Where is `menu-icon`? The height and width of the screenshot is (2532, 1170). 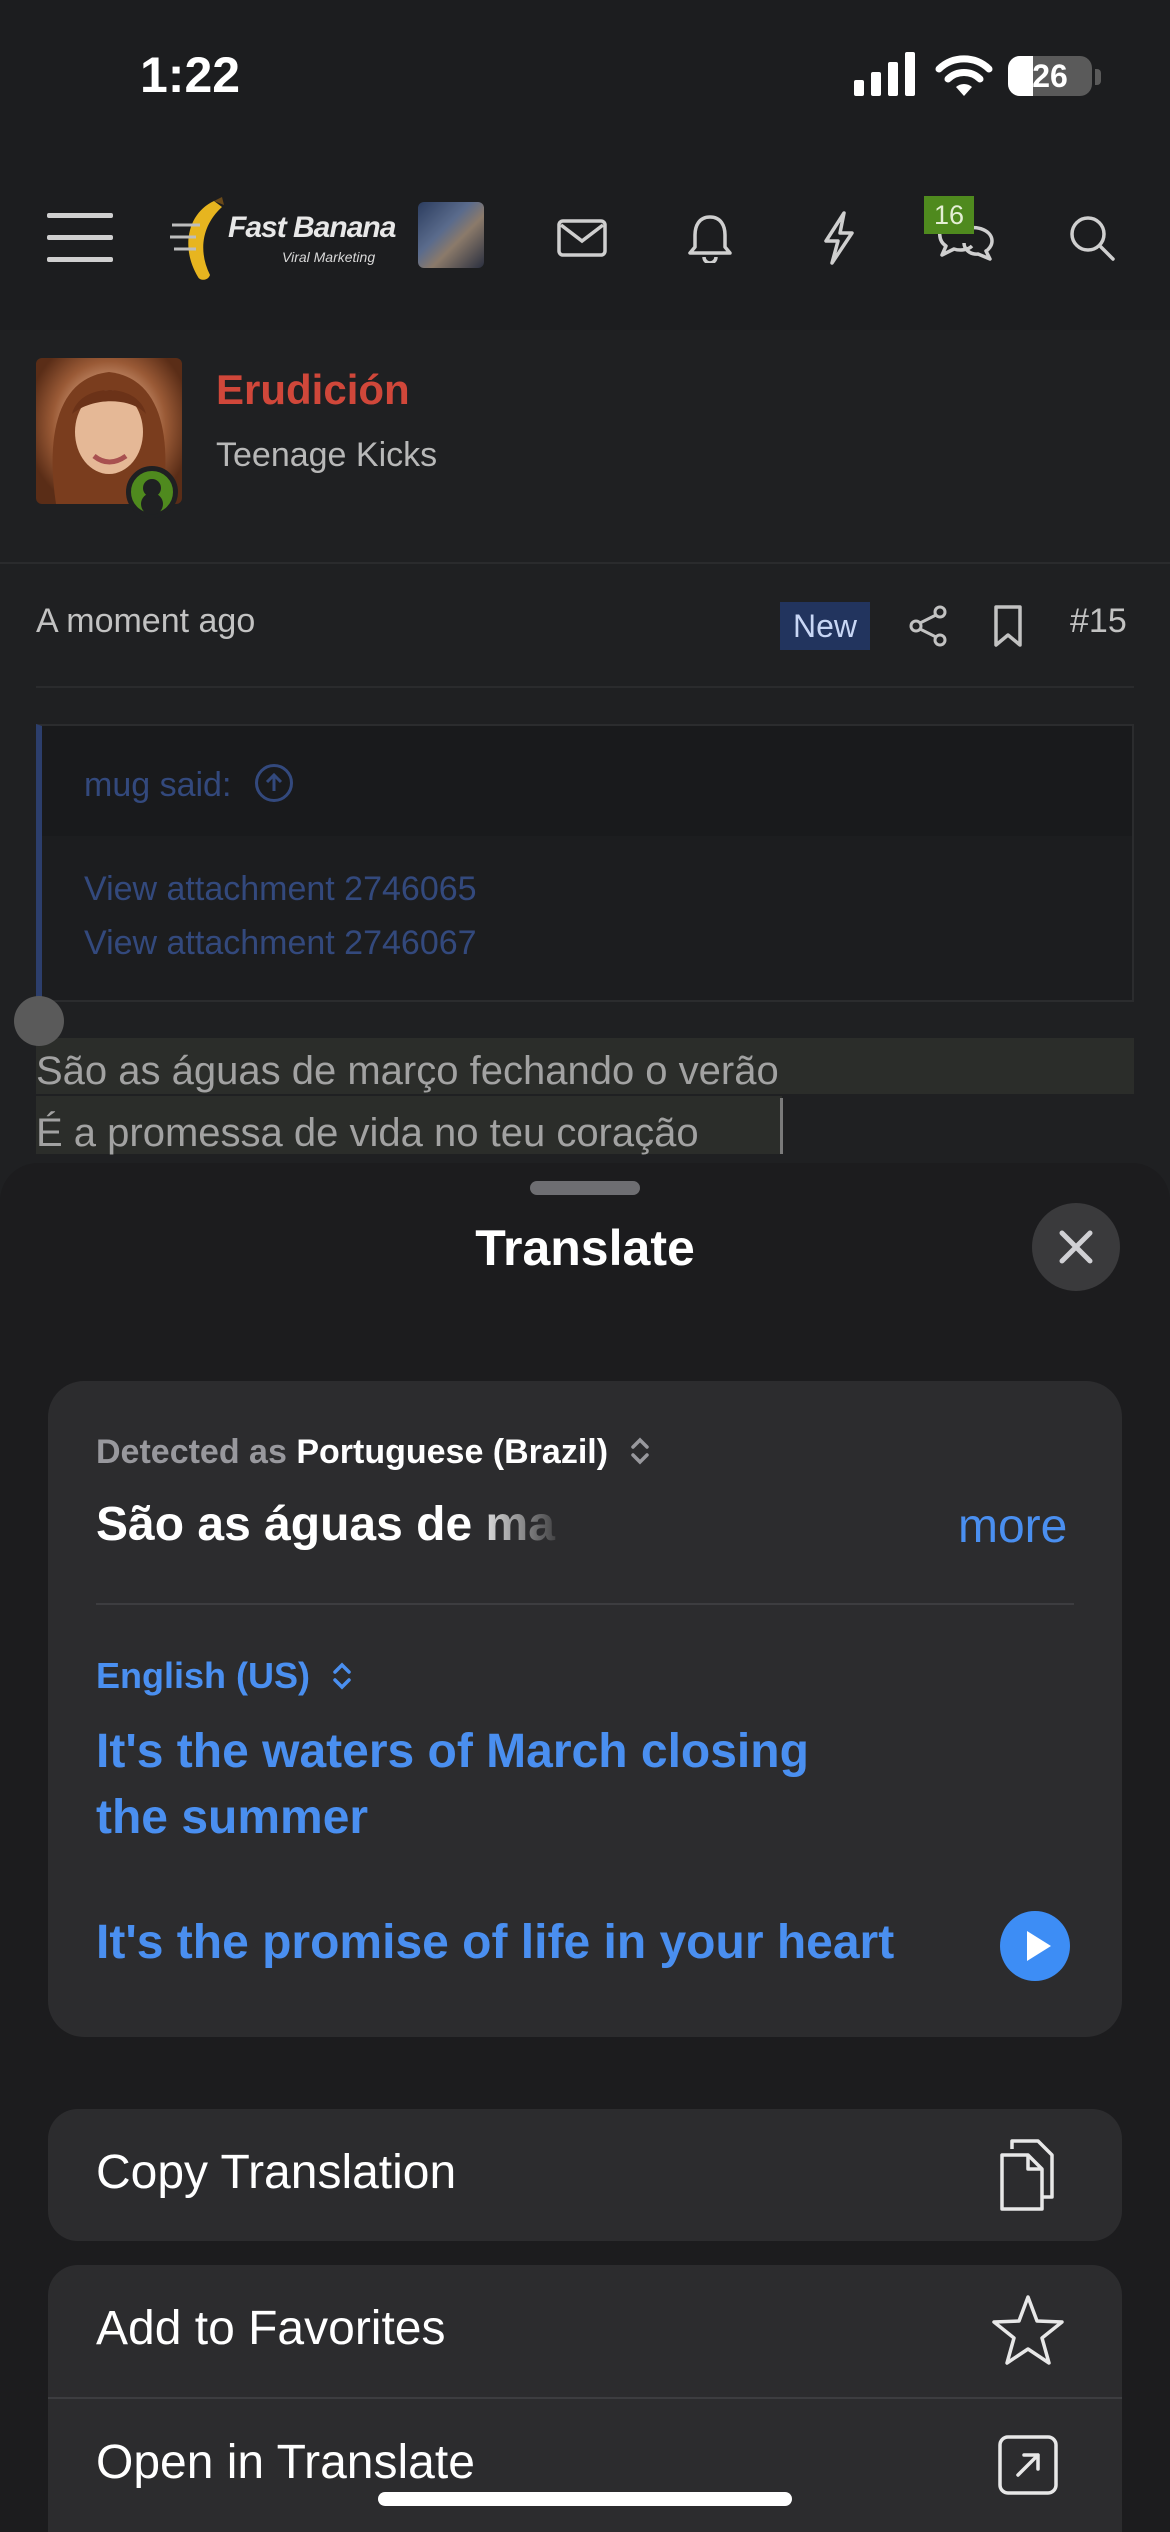
menu-icon is located at coordinates (80, 237).